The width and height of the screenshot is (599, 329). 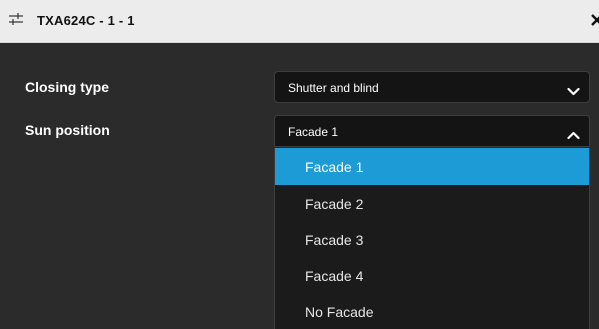 What do you see at coordinates (573, 133) in the screenshot?
I see `chevron-up-icon` at bounding box center [573, 133].